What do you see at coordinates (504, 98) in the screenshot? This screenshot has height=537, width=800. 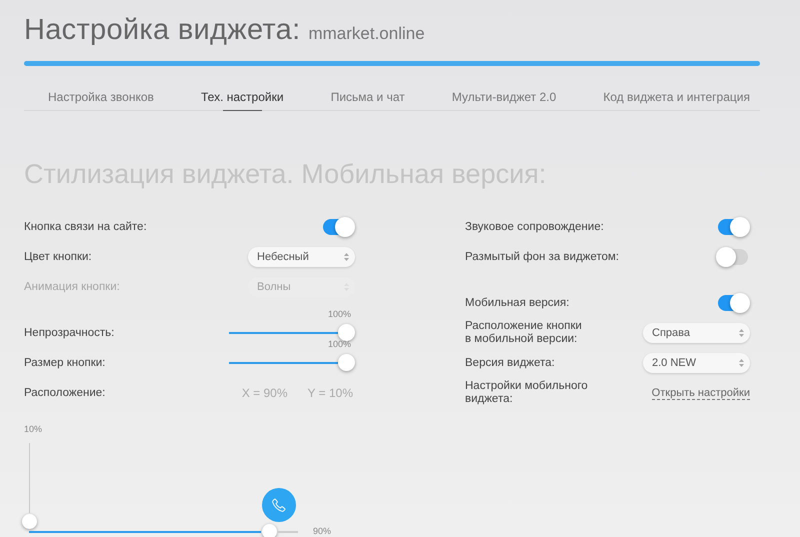 I see `tab: Мульти-виджет 2.0` at bounding box center [504, 98].